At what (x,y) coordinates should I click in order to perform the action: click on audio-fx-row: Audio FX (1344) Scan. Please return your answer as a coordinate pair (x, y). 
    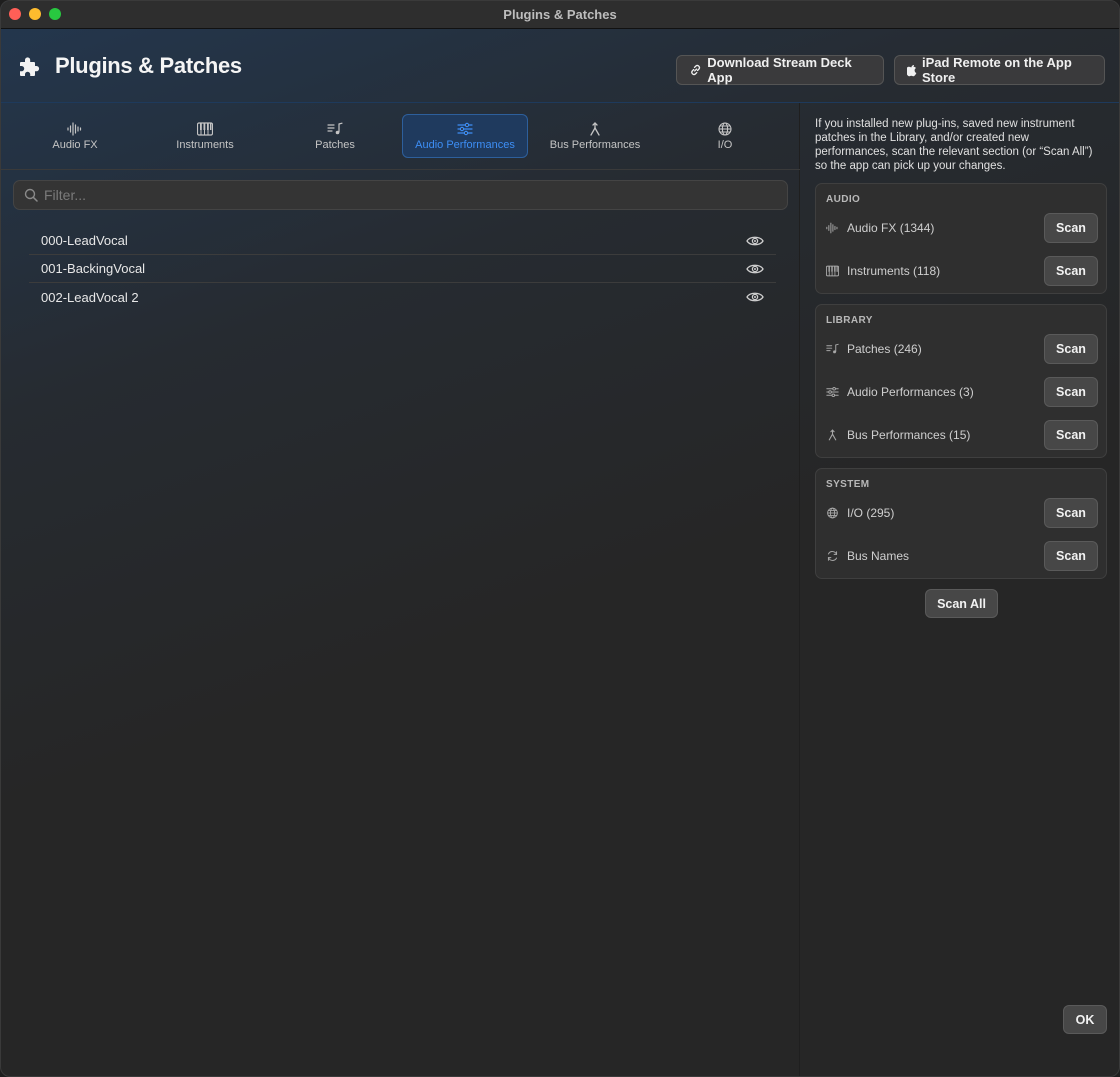
    Looking at the image, I should click on (962, 228).